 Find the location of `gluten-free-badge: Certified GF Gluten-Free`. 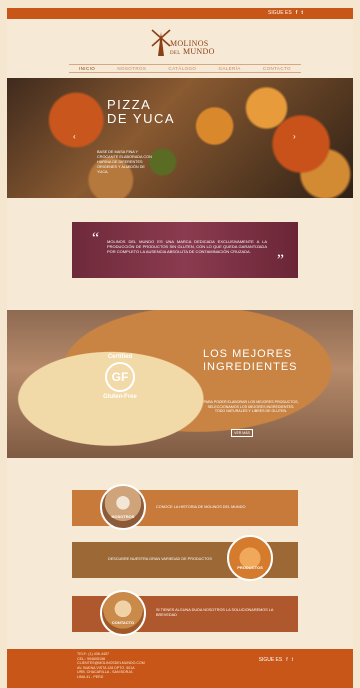

gluten-free-badge: Certified GF Gluten-Free is located at coordinates (120, 377).